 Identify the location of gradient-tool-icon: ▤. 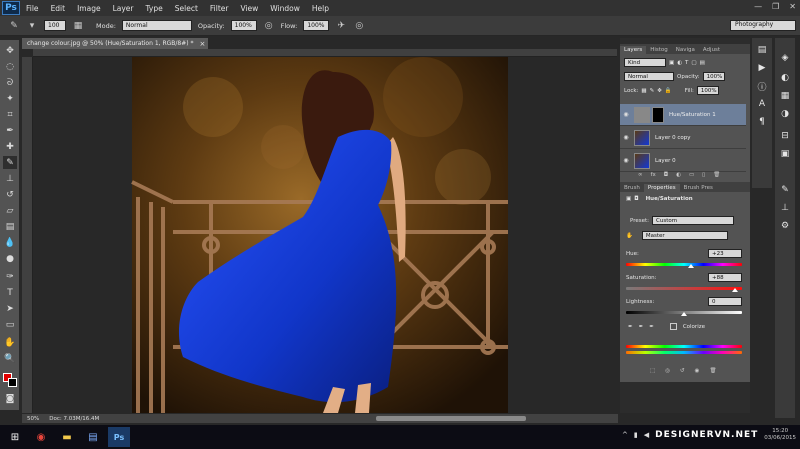
(10, 226).